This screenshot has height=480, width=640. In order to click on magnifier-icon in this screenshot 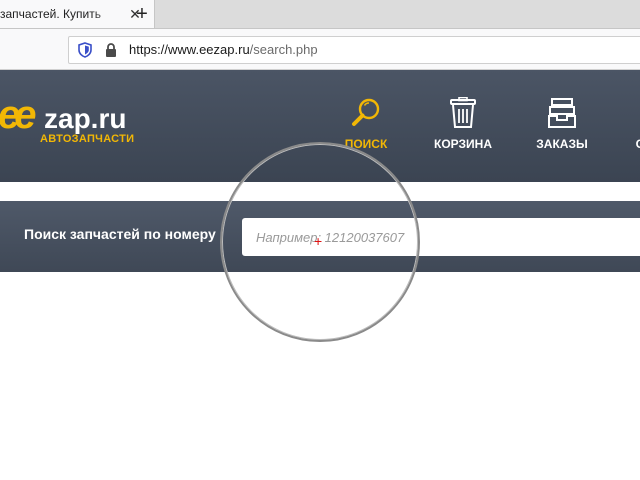, I will do `click(366, 112)`.